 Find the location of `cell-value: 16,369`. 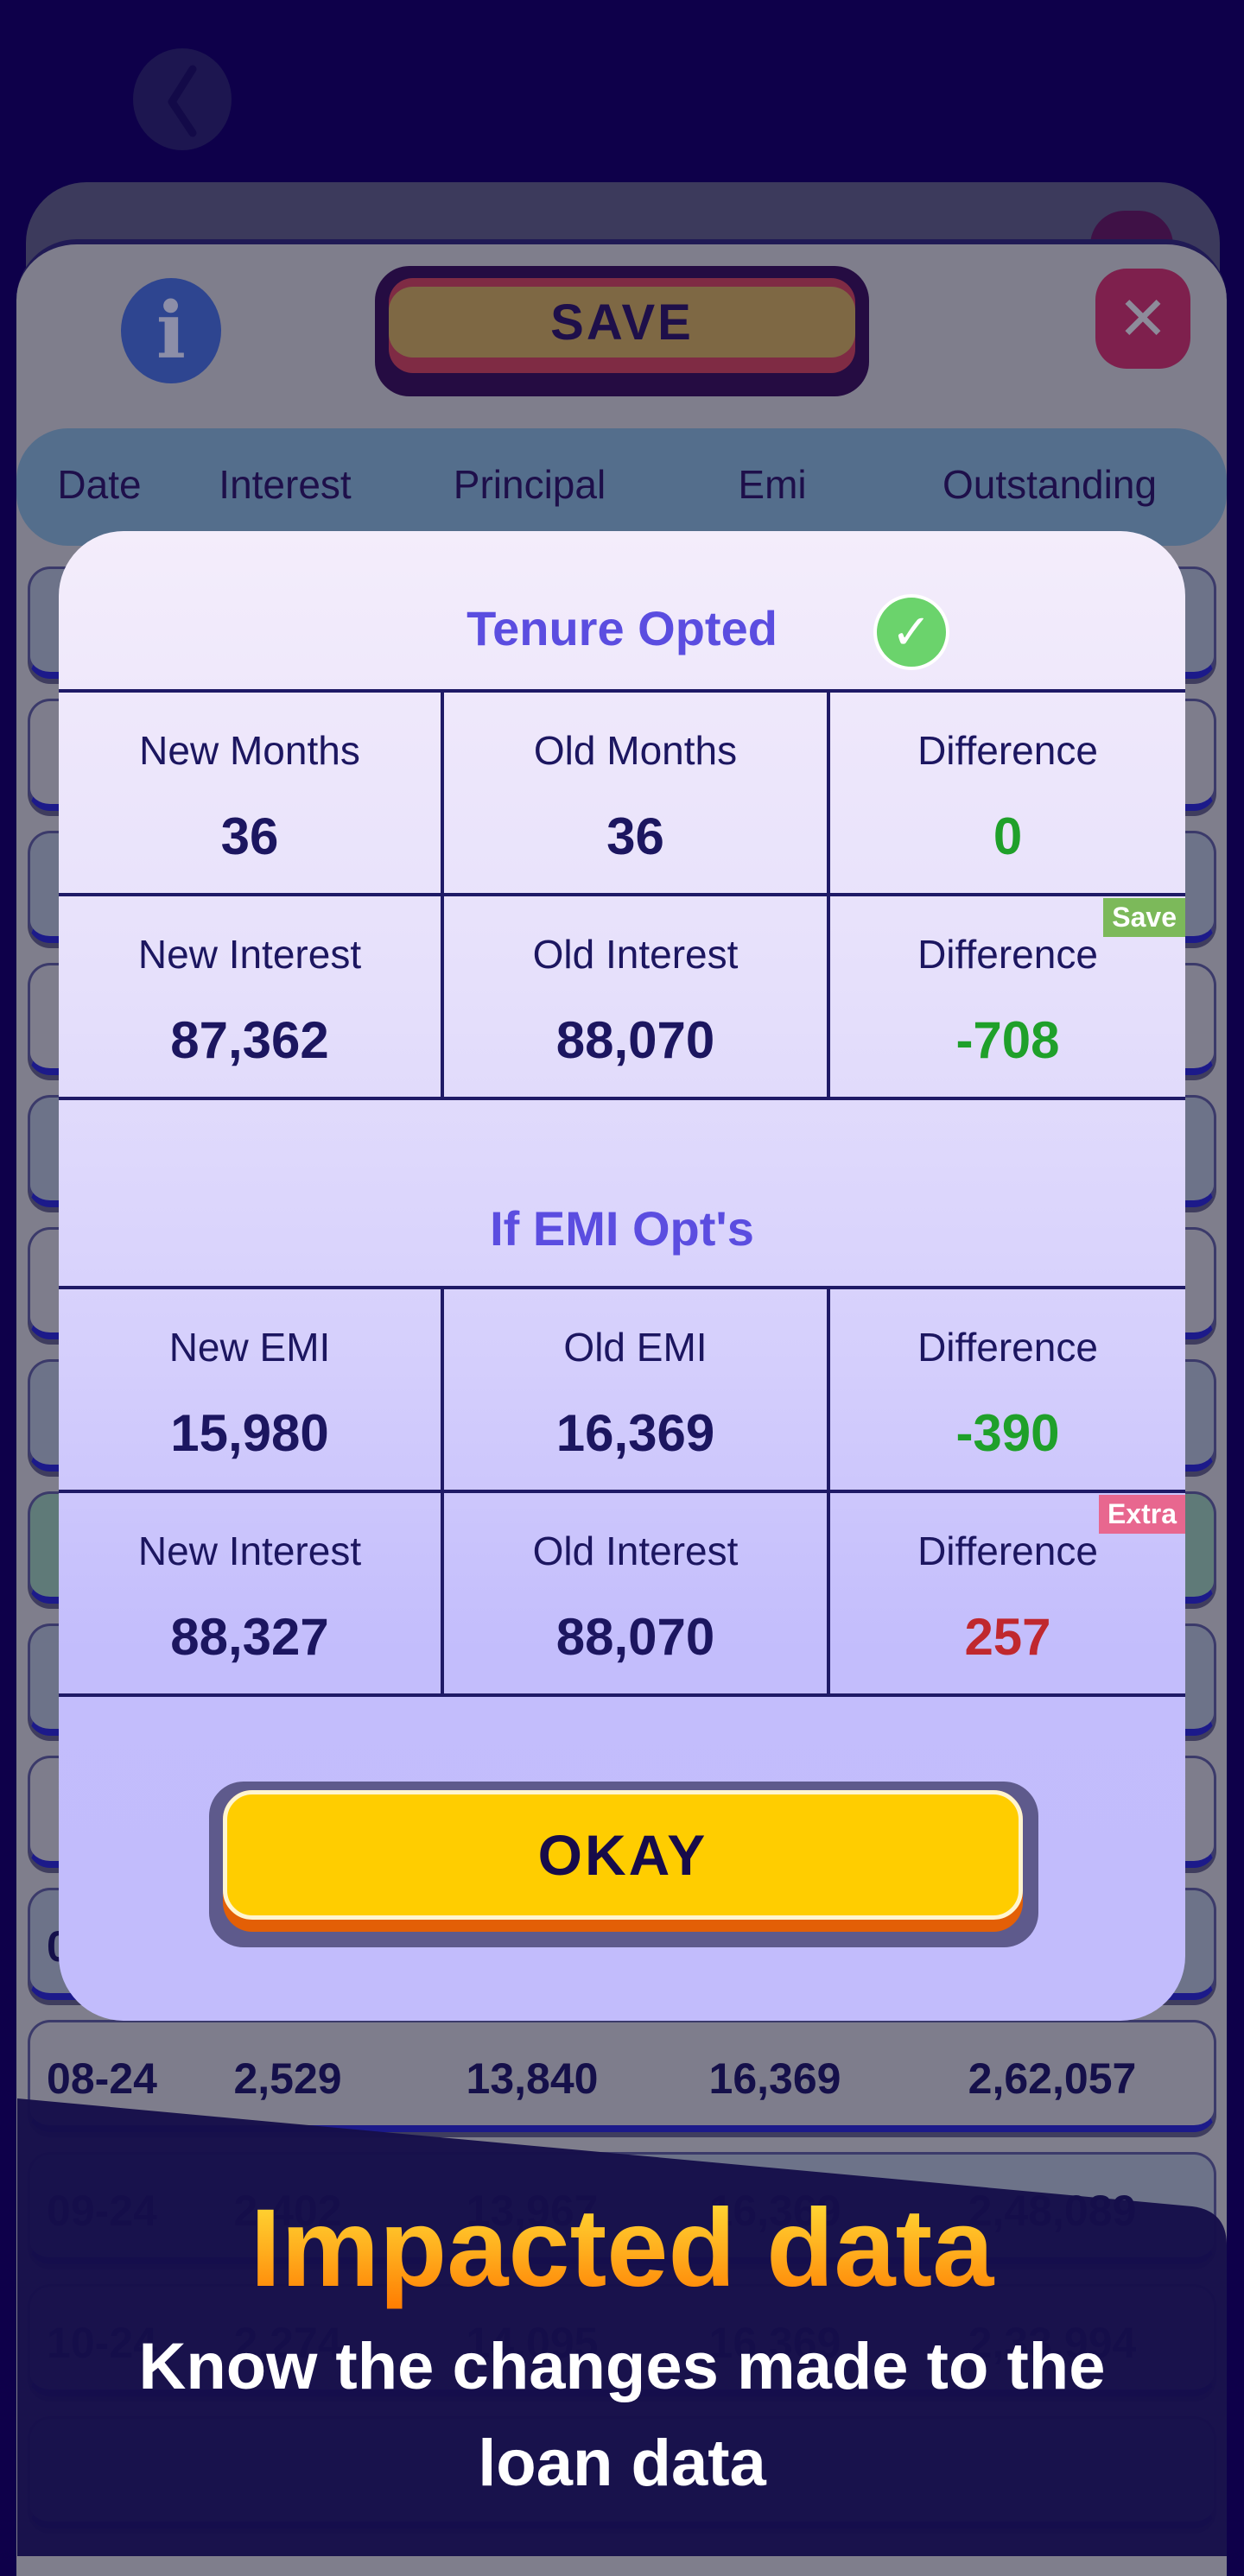

cell-value: 16,369 is located at coordinates (635, 1433).